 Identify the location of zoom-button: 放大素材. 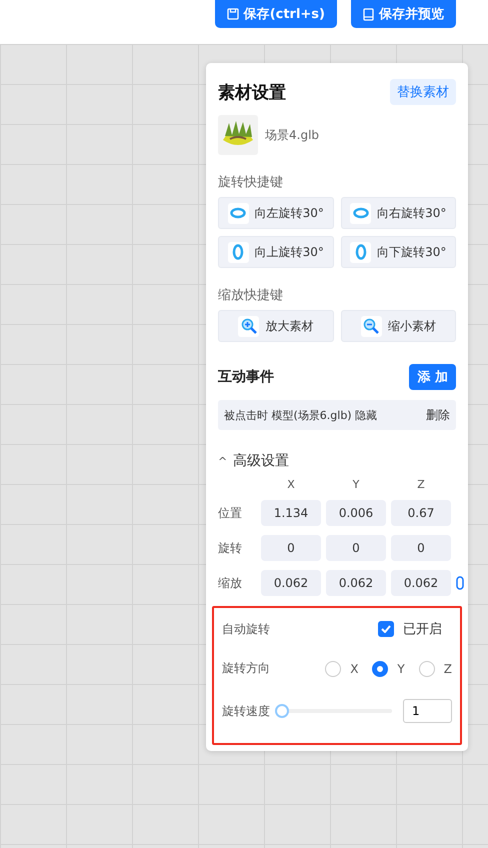
(276, 326).